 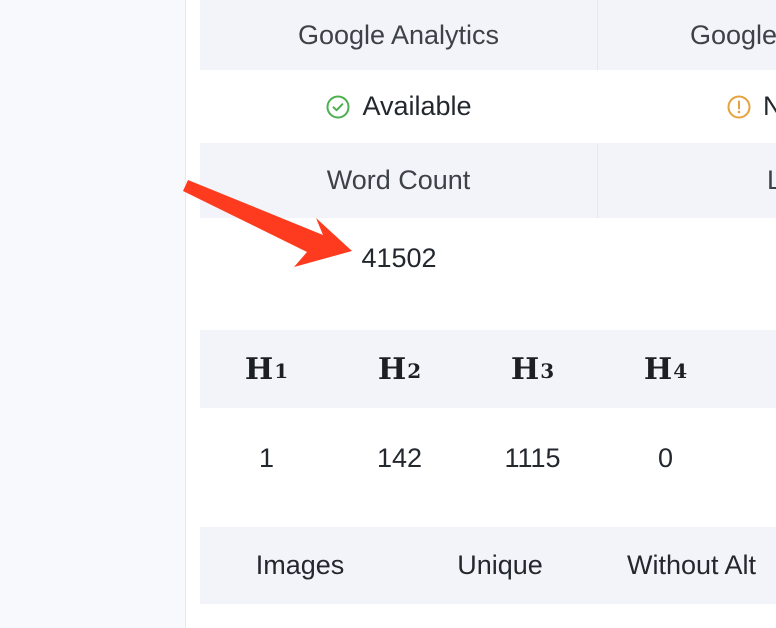 I want to click on google-analytics-status: Available, so click(x=399, y=106).